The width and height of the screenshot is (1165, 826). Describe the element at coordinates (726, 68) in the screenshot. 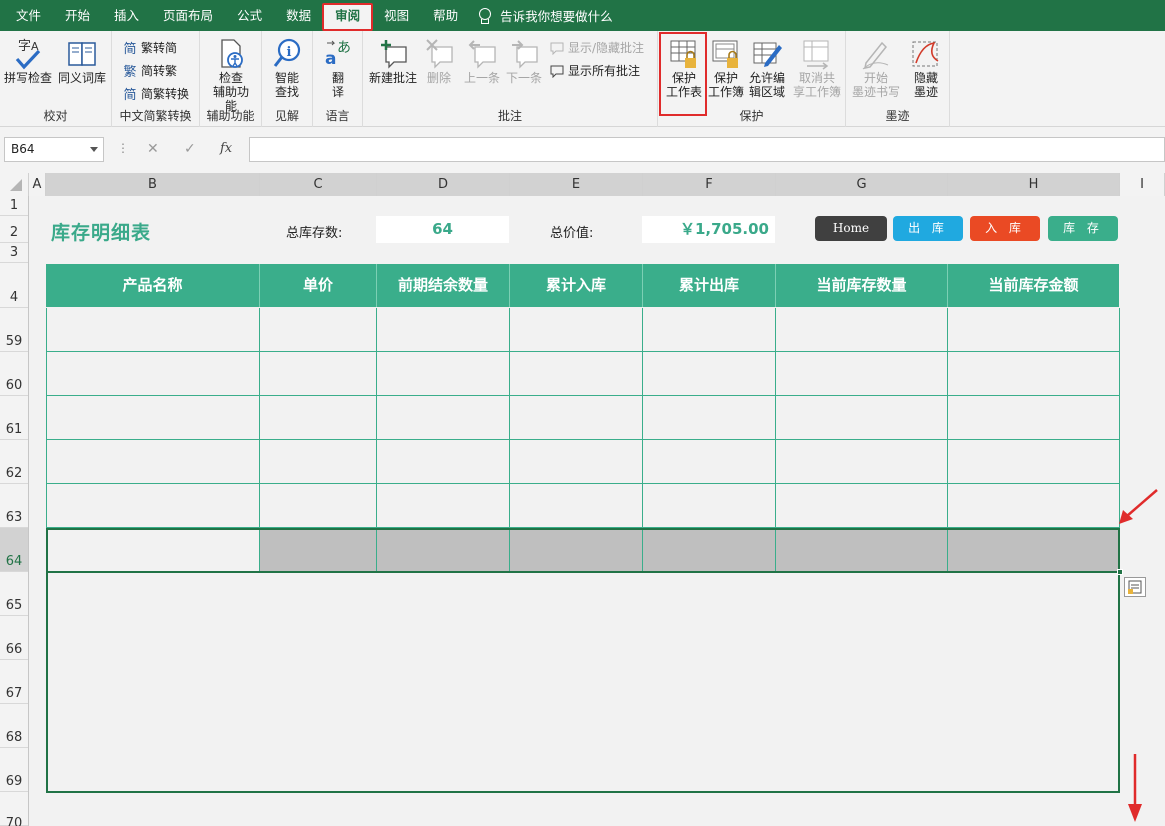

I see `protect-workbook-button: 保护 工作簿` at that location.